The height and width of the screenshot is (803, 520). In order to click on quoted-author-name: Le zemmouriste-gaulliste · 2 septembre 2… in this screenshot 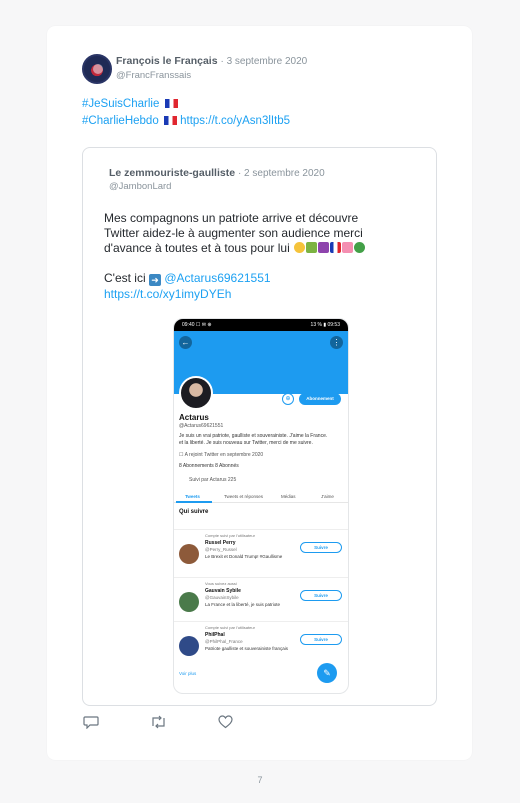, I will do `click(217, 173)`.